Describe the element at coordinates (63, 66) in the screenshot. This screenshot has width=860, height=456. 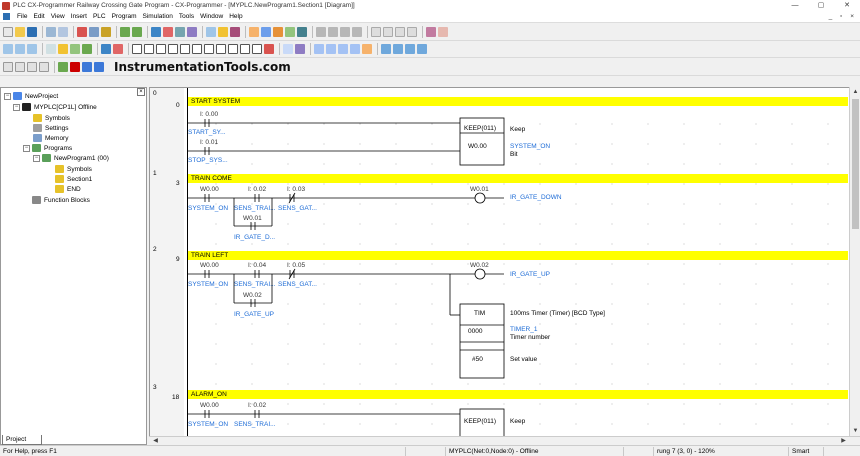
I see `sim-run-icon` at that location.